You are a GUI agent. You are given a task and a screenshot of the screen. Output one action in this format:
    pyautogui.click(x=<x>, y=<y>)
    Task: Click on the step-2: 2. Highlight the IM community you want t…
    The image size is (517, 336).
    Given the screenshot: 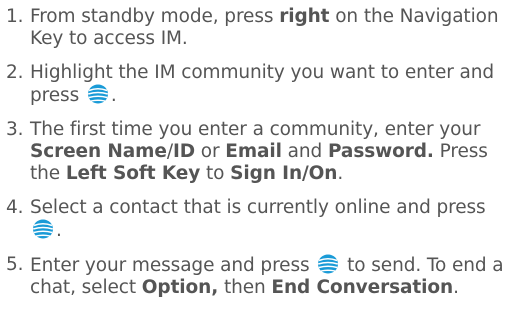 What is the action you would take?
    pyautogui.click(x=261, y=84)
    